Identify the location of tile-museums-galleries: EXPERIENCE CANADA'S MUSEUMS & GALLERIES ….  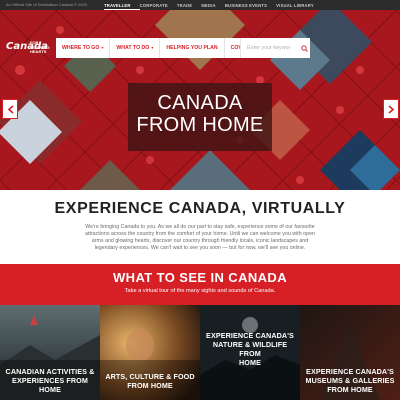
(350, 352).